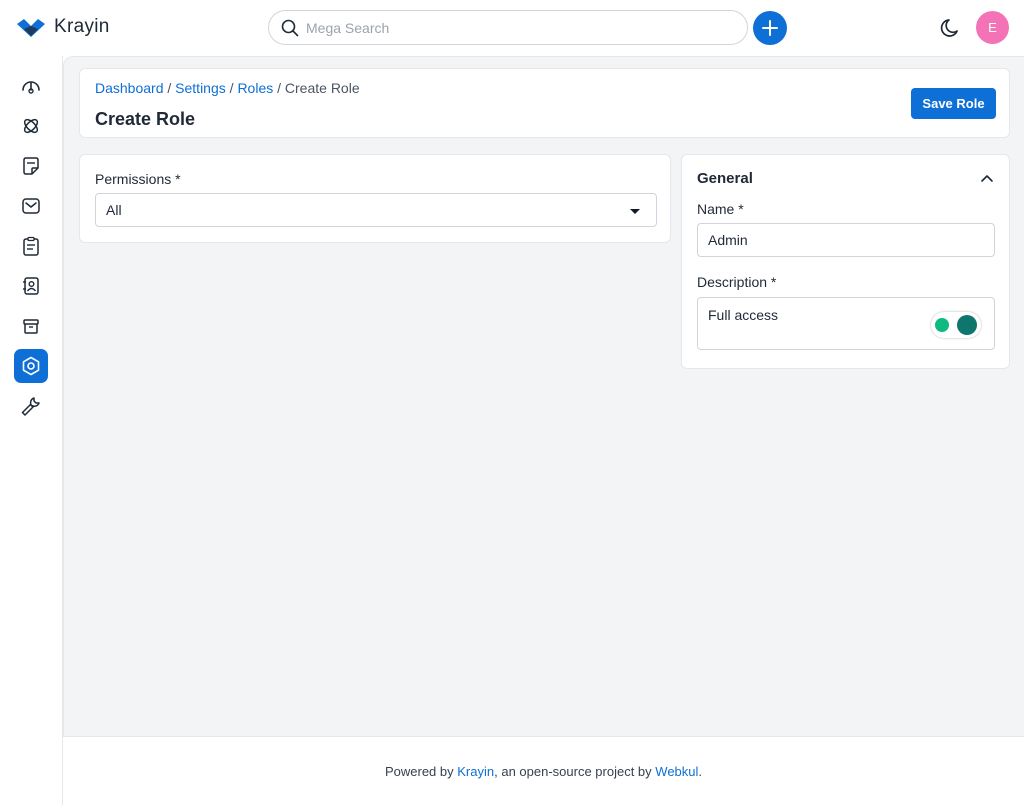 Image resolution: width=1024 pixels, height=805 pixels. Describe the element at coordinates (676, 771) in the screenshot. I see `webkul-link: Webkul` at that location.